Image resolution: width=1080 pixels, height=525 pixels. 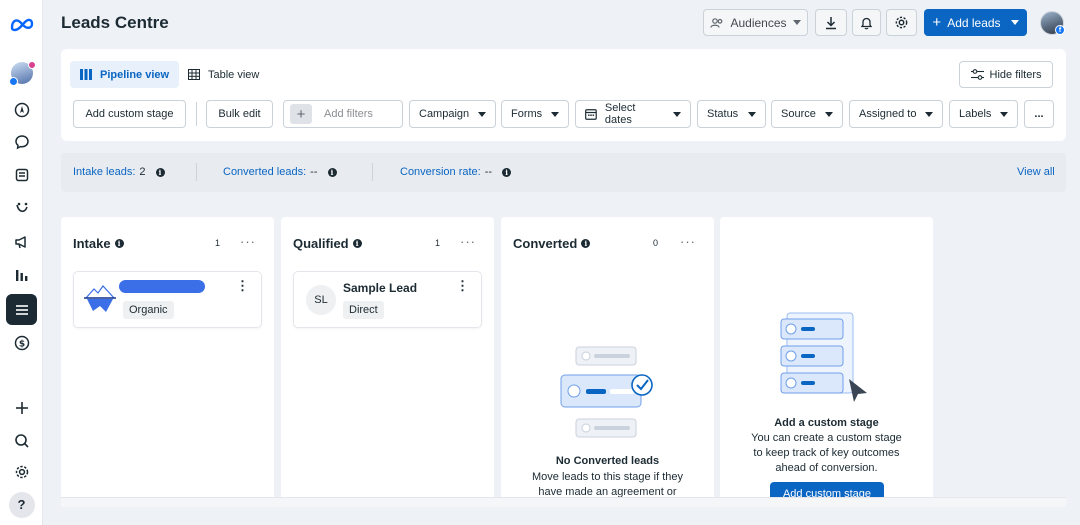 What do you see at coordinates (977, 74) in the screenshot?
I see `sliders-icon` at bounding box center [977, 74].